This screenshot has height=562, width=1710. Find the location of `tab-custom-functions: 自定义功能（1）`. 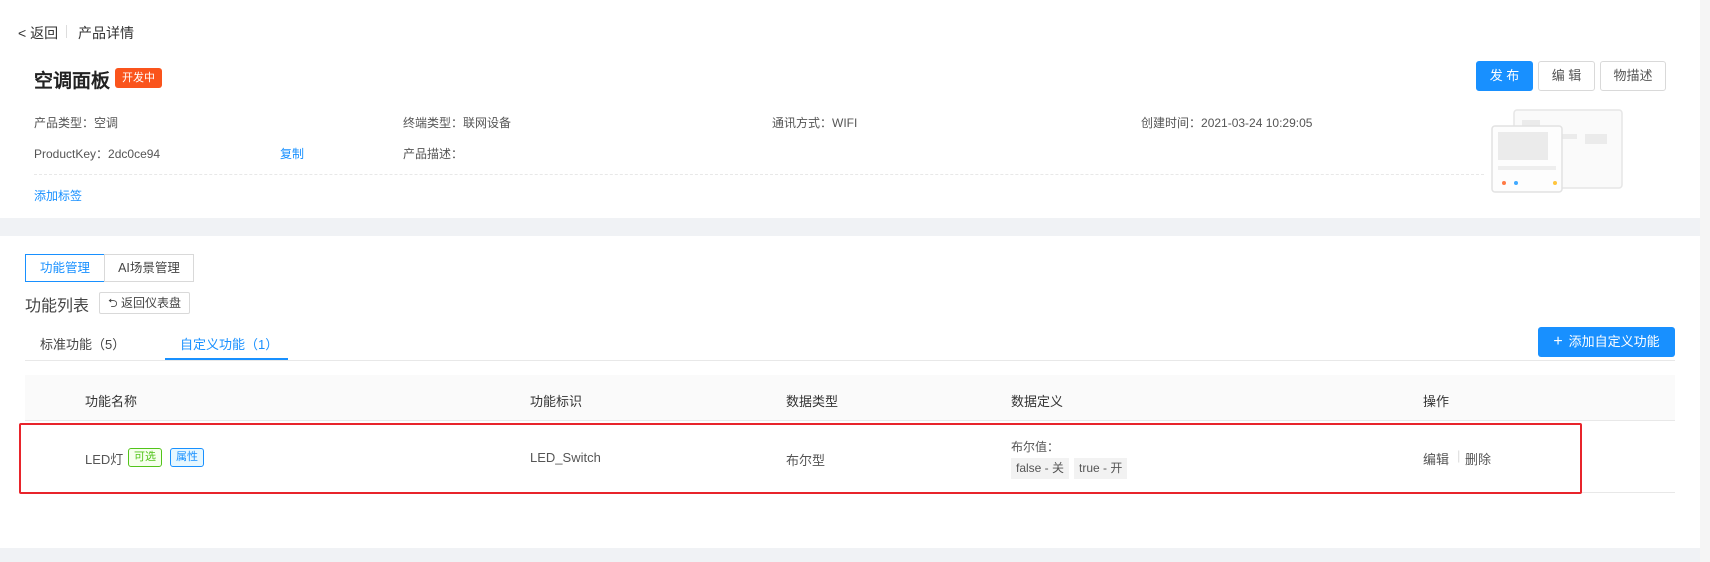

tab-custom-functions: 自定义功能（1） is located at coordinates (229, 343).